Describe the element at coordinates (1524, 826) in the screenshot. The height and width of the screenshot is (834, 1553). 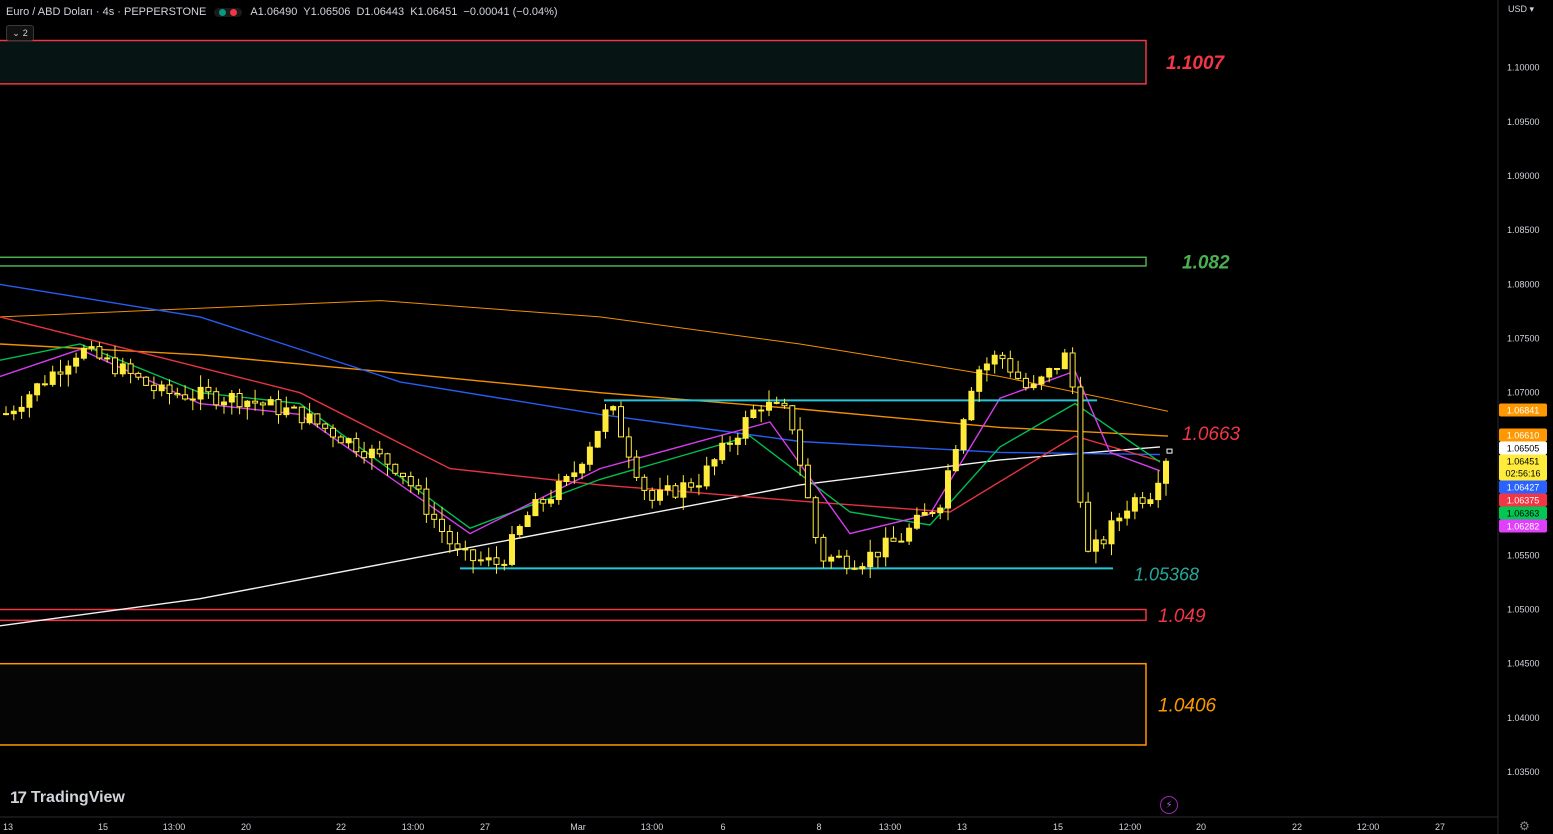
I see `gear-icon: ⚙` at that location.